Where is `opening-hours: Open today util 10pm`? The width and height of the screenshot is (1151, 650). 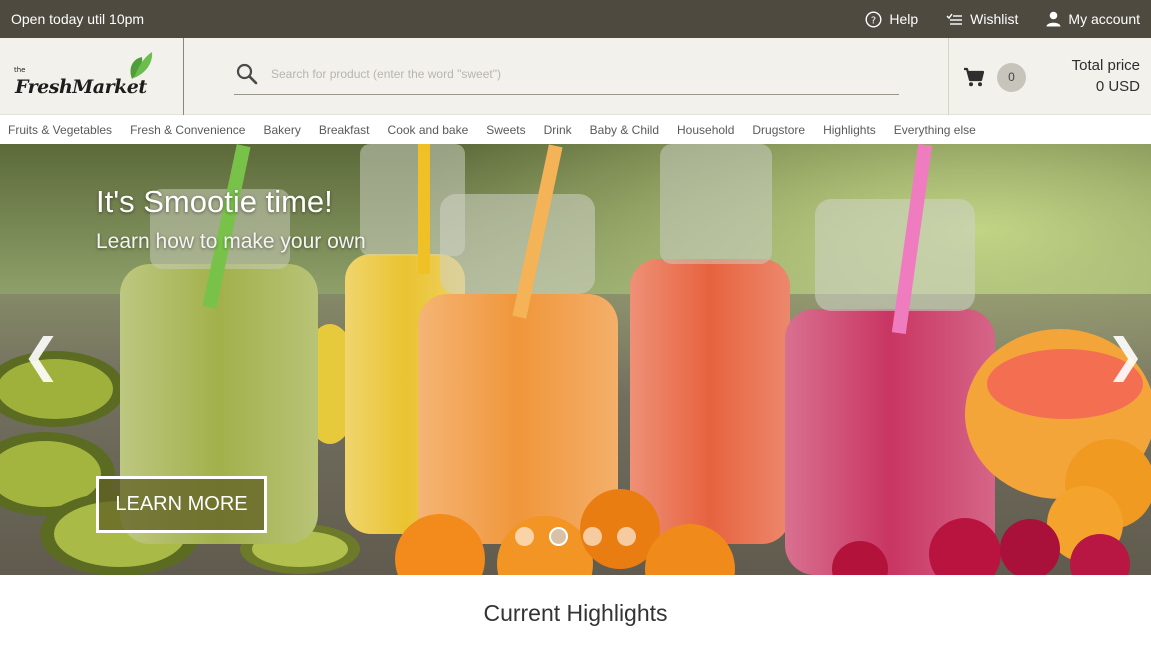
opening-hours: Open today util 10pm is located at coordinates (78, 19).